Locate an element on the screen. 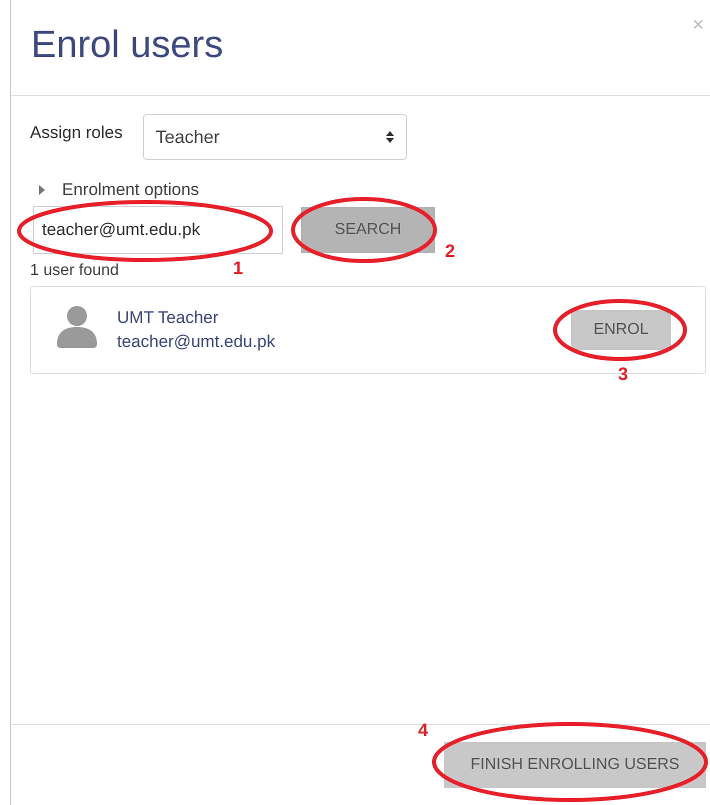 The image size is (710, 805). result-count: 1 user found is located at coordinates (74, 271).